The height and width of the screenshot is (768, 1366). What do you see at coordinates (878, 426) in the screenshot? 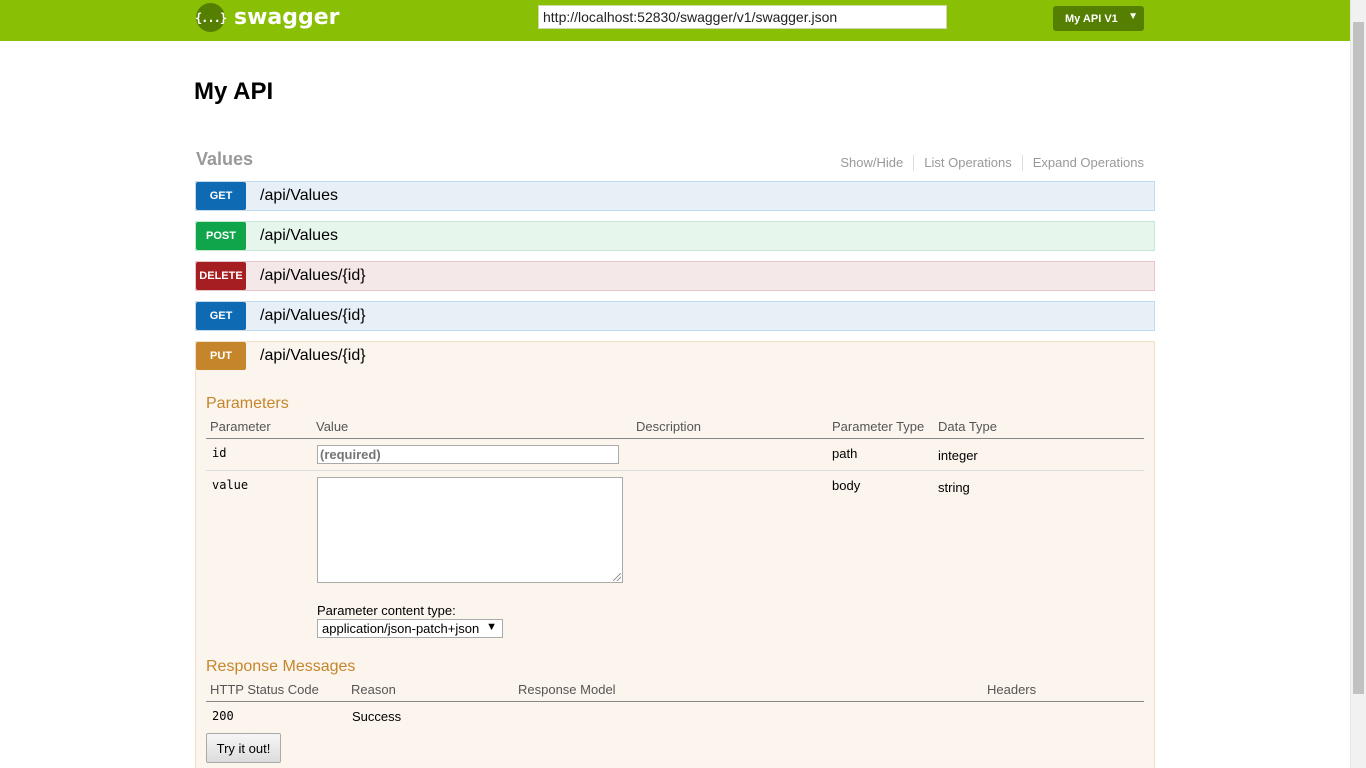
I see `col-parameter-type: Parameter Type` at bounding box center [878, 426].